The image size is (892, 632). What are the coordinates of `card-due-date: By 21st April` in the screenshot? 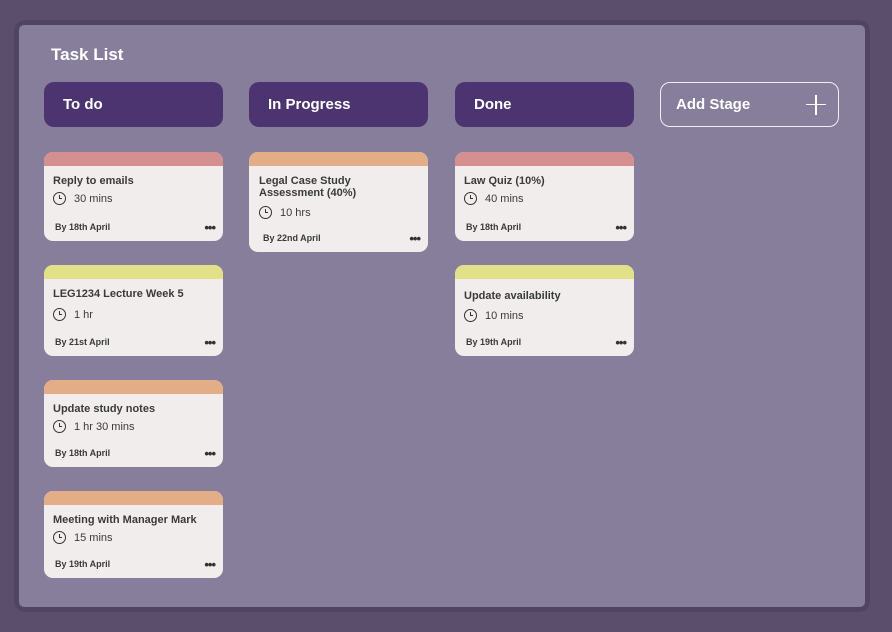 It's located at (82, 342).